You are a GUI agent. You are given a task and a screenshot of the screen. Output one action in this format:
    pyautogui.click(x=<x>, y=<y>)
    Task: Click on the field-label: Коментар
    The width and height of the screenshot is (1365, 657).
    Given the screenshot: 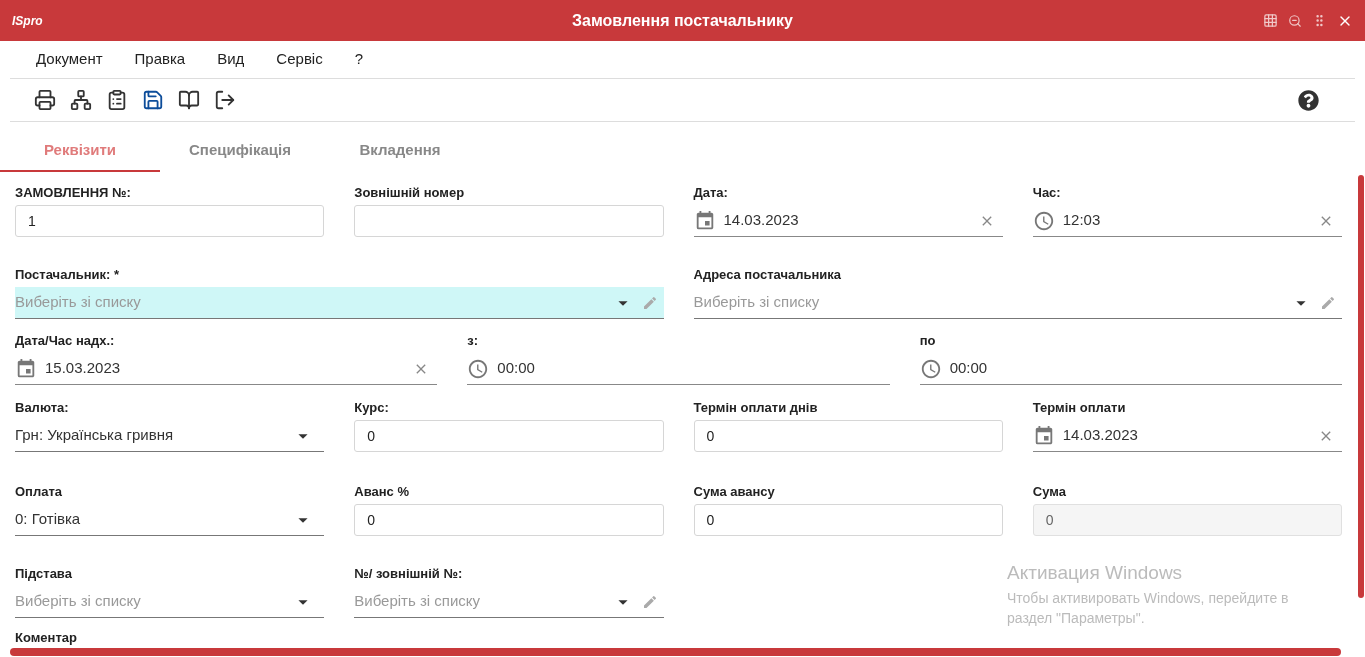 What is the action you would take?
    pyautogui.click(x=46, y=638)
    